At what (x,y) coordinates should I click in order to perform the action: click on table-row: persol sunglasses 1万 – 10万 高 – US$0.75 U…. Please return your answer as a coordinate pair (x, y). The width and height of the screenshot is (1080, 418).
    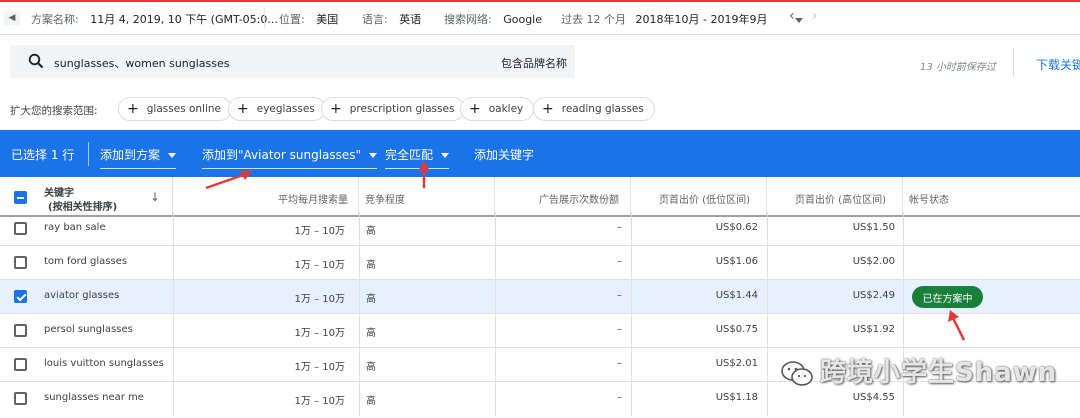
    Looking at the image, I should click on (540, 331).